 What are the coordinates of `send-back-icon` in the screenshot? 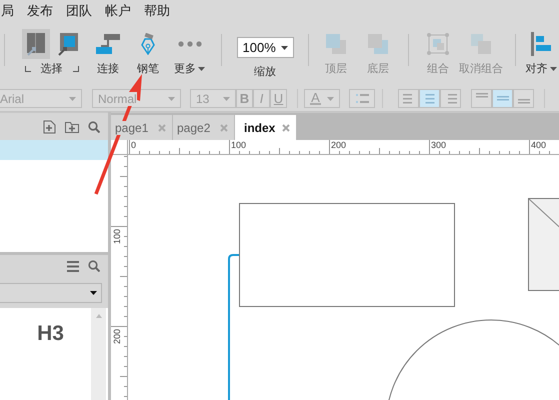 It's located at (378, 44).